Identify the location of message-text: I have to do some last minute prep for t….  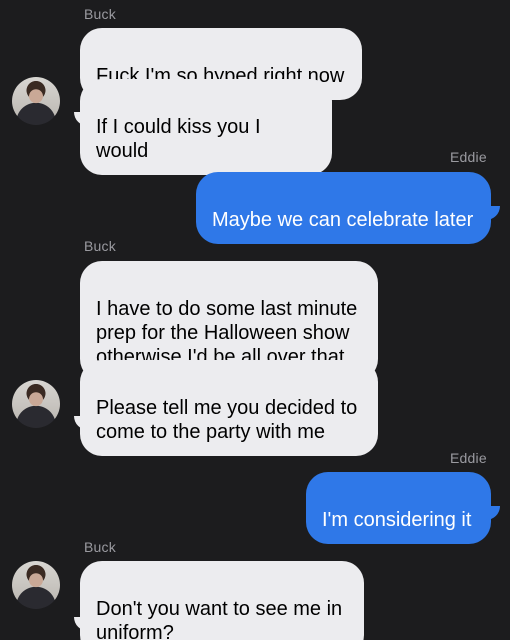
(227, 333).